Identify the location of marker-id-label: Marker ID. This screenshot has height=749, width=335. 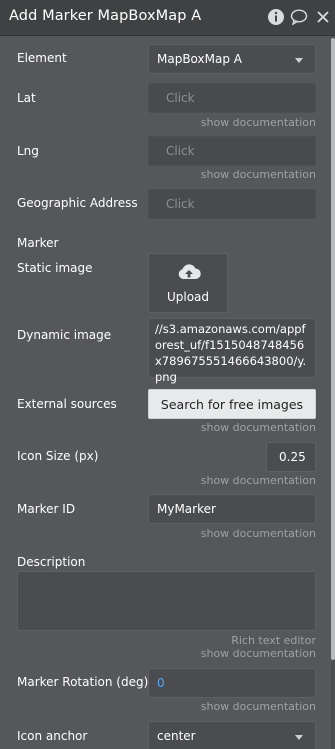
(46, 509).